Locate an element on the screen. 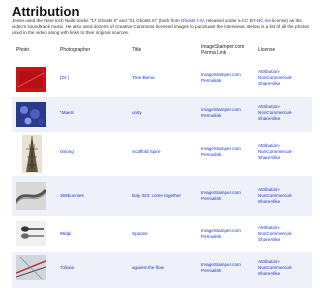 Image resolution: width=320 pixels, height=288 pixels. header-photographer: Photographer is located at coordinates (75, 50).